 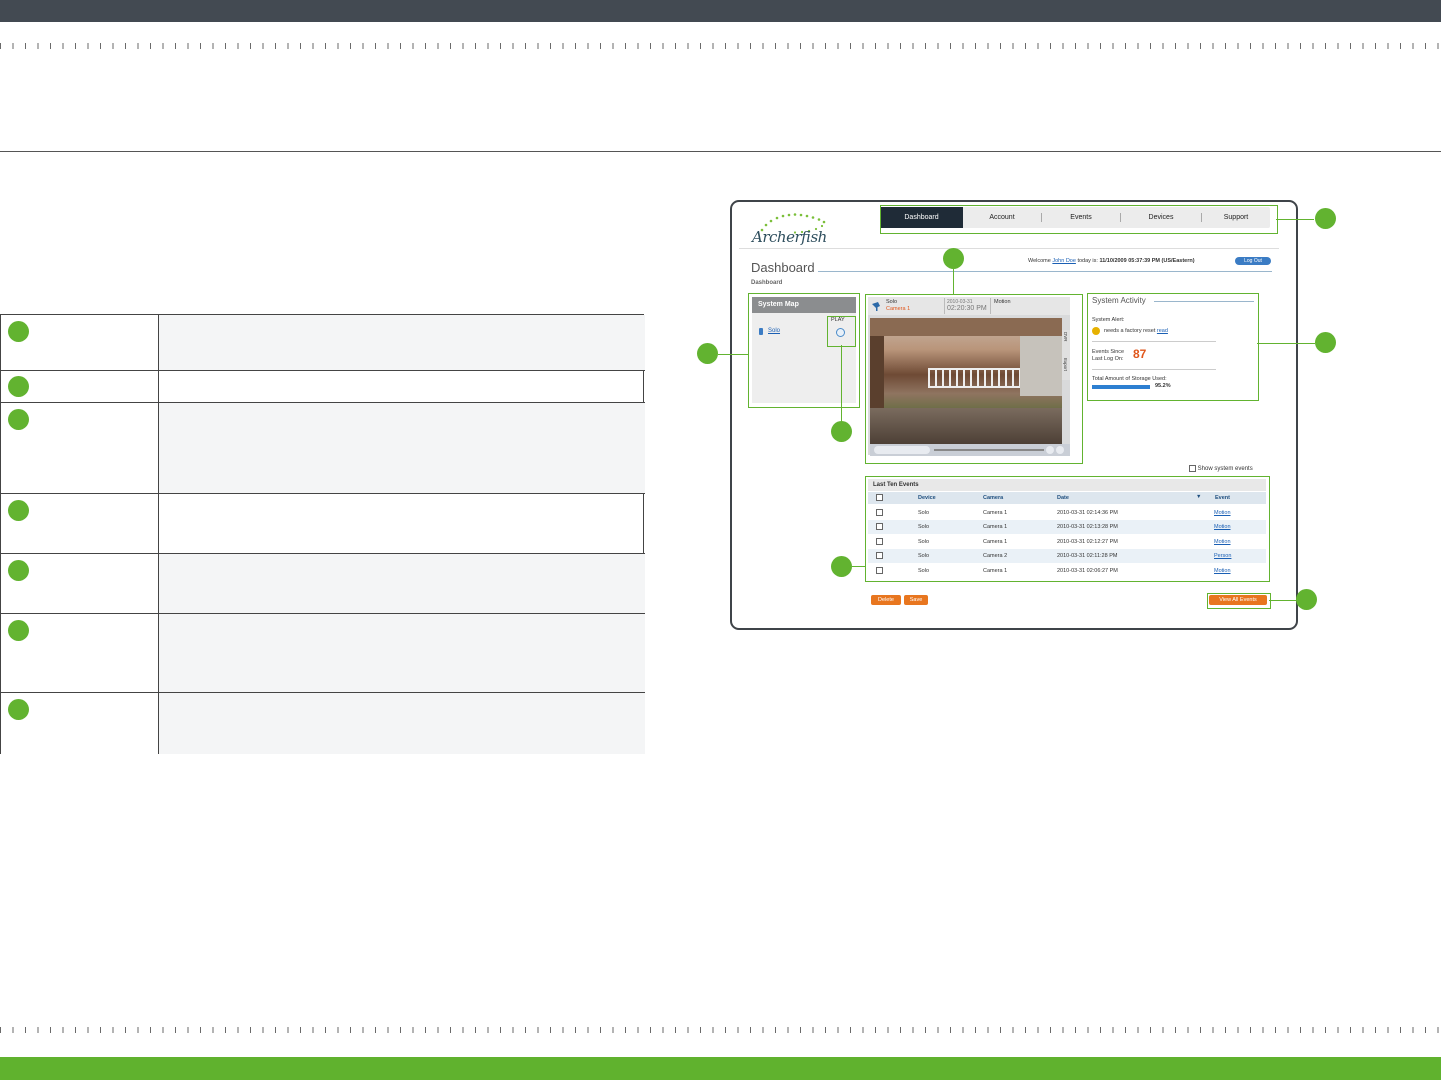 What do you see at coordinates (1173, 347) in the screenshot?
I see `callout-box-activity` at bounding box center [1173, 347].